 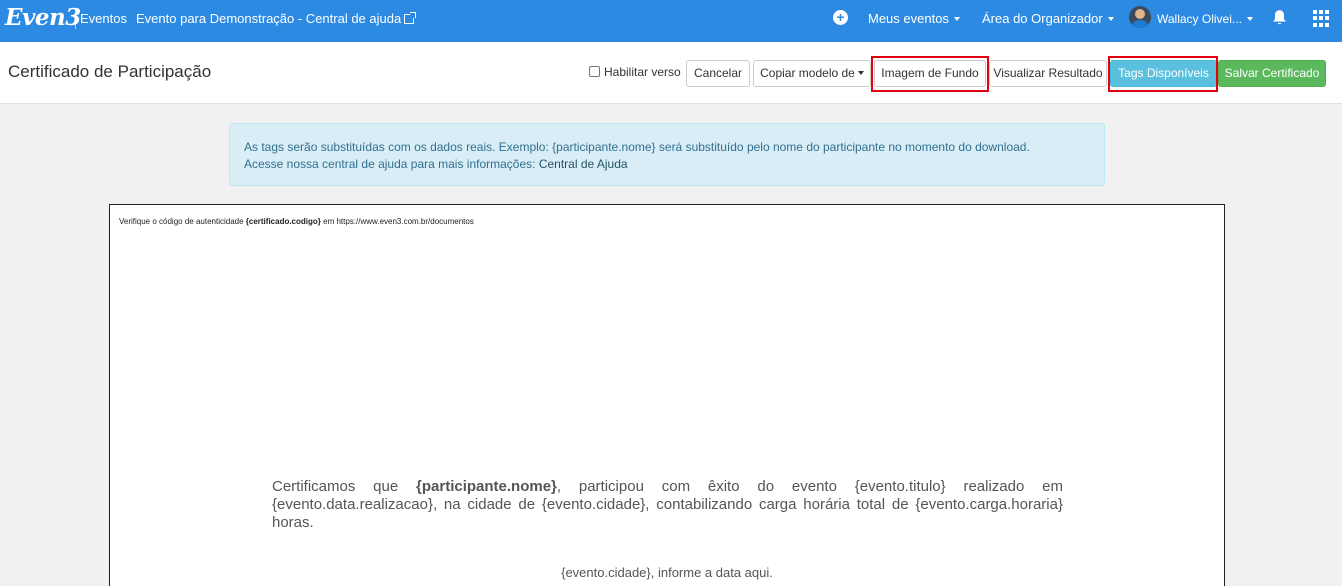 What do you see at coordinates (1321, 18) in the screenshot?
I see `apps-grid-icon` at bounding box center [1321, 18].